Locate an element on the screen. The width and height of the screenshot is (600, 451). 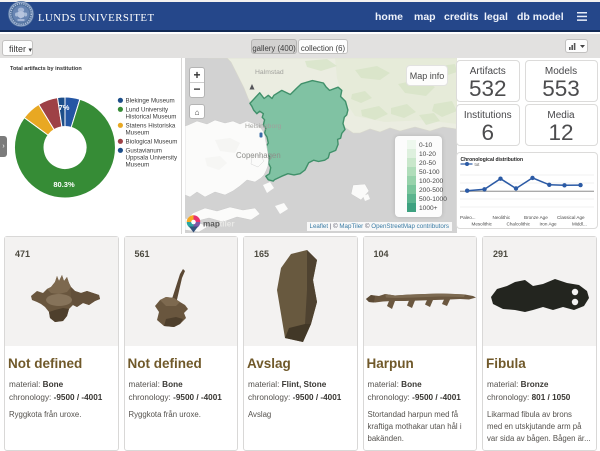
svg-text: Neolithic is located at coordinates (501, 217).